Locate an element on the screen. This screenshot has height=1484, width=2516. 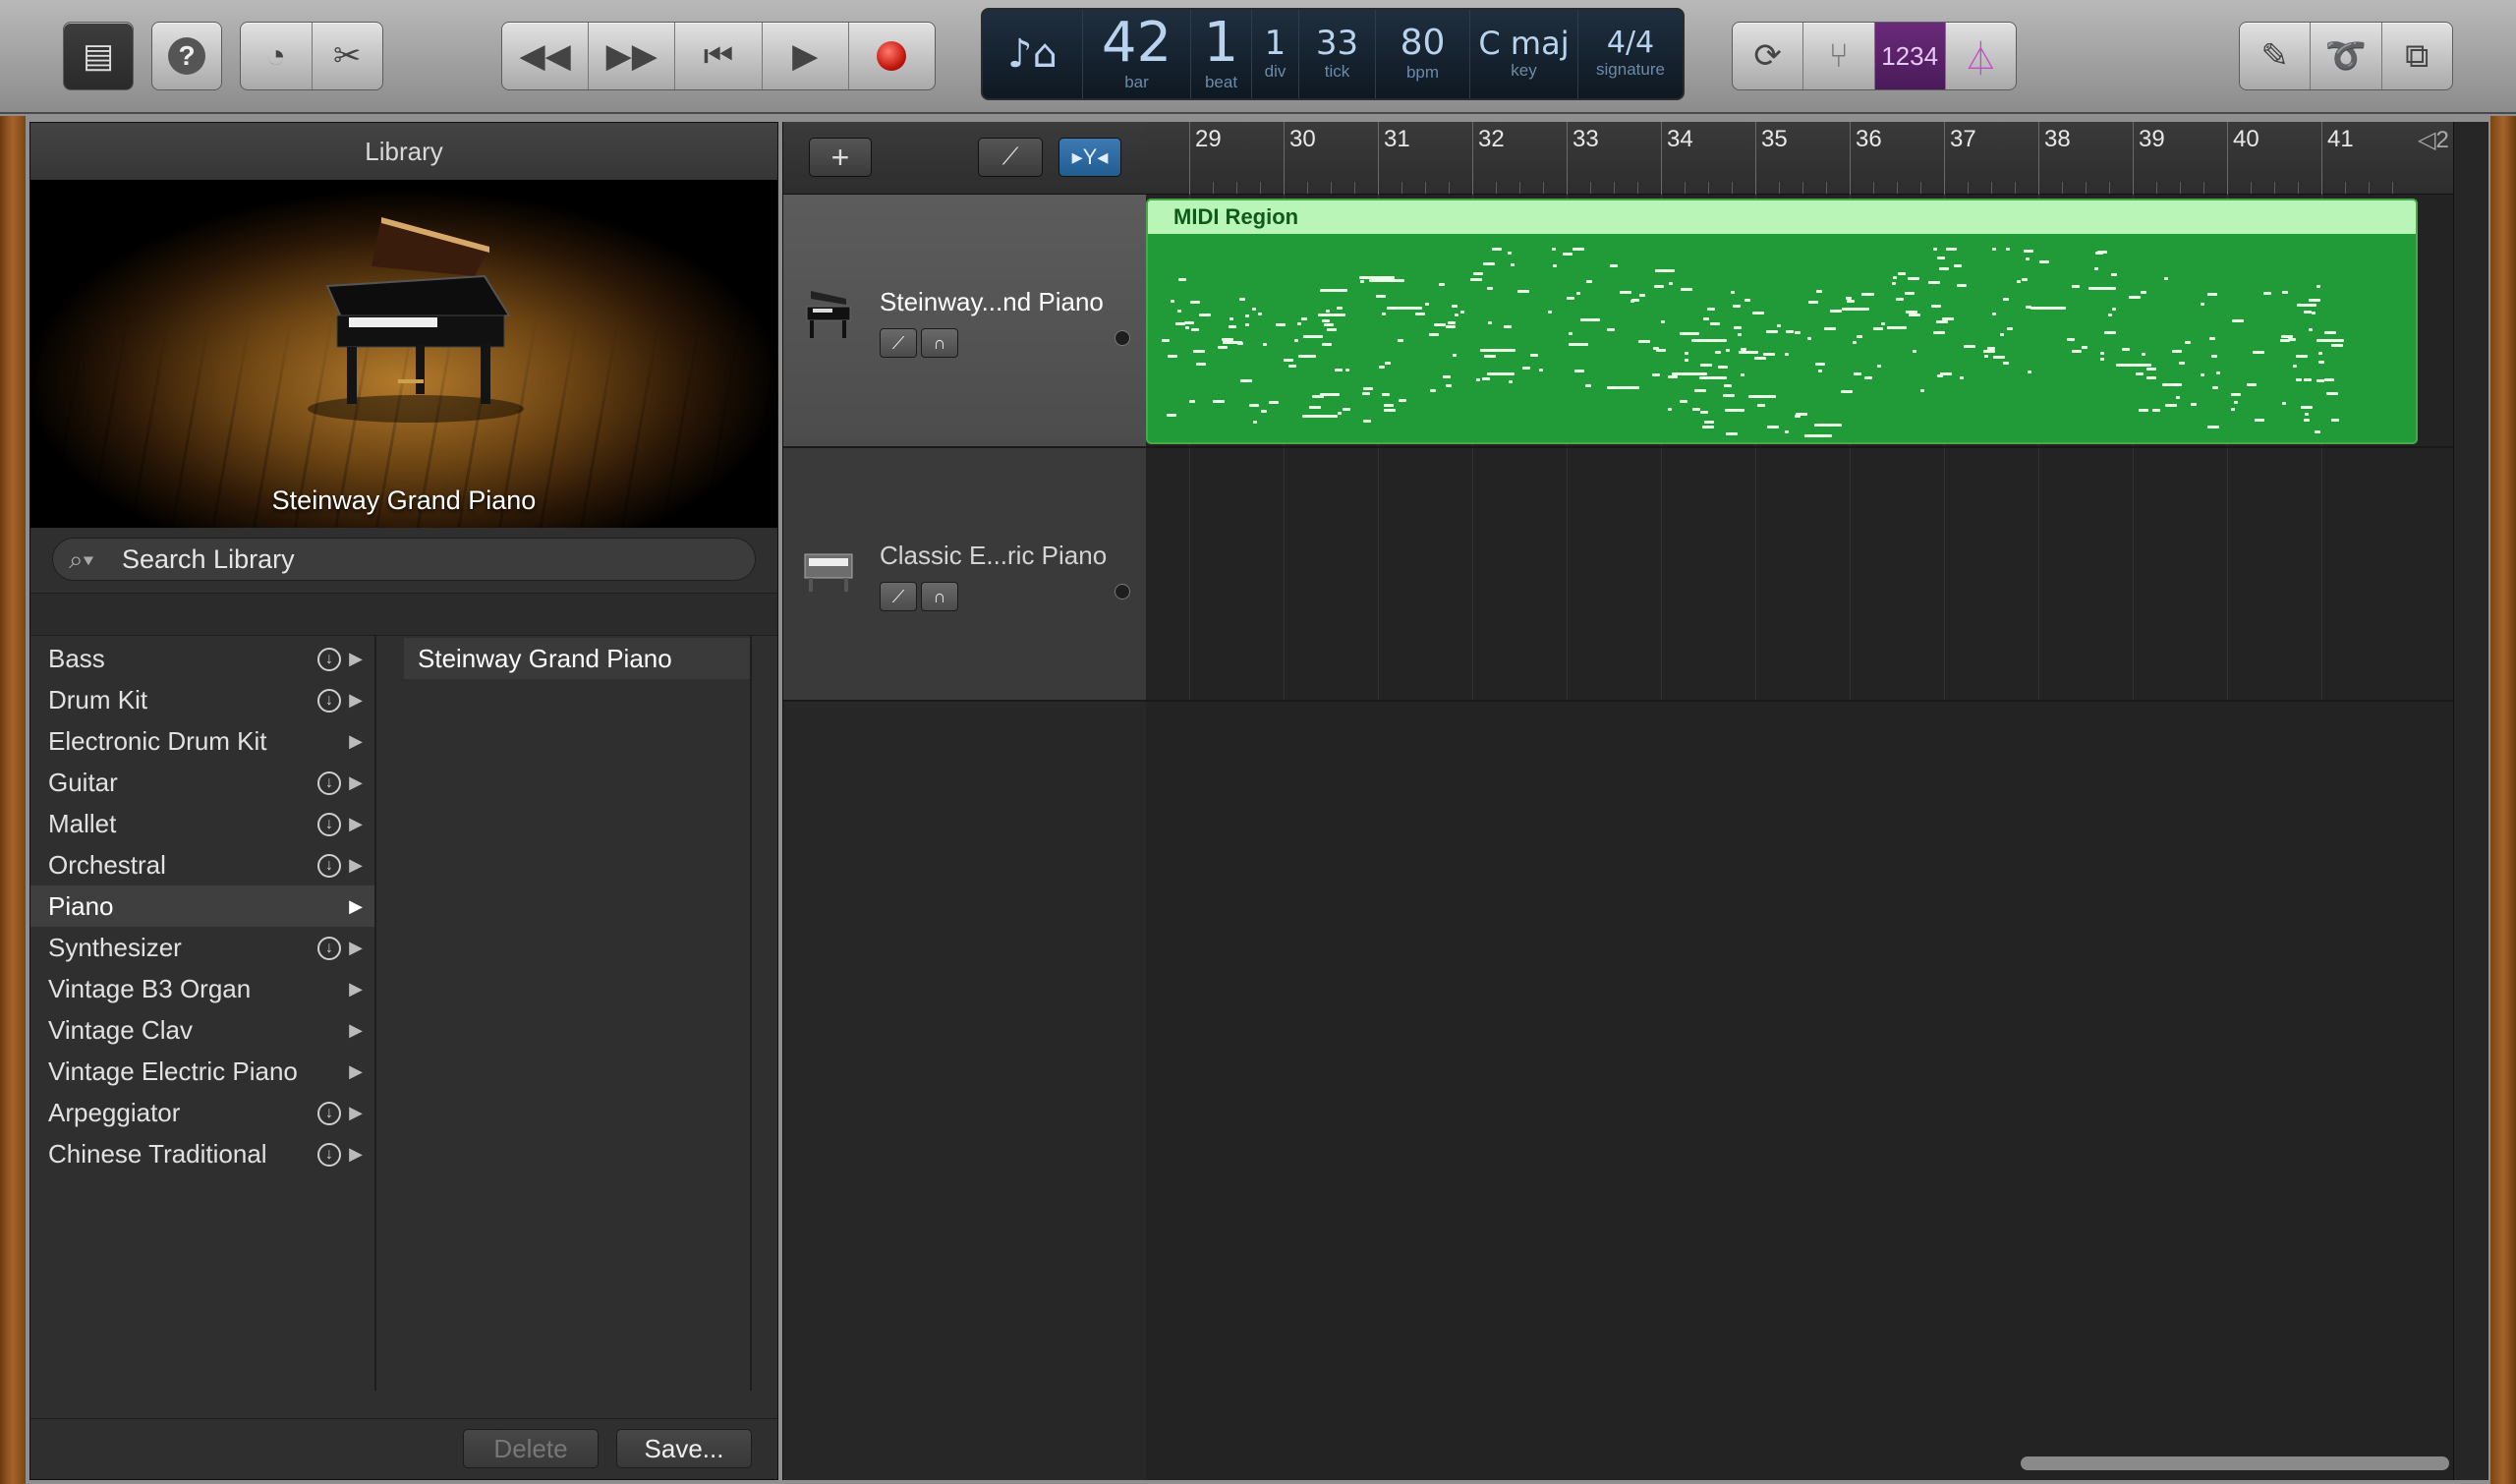
midi-region: MIDI Region is located at coordinates (1782, 321).